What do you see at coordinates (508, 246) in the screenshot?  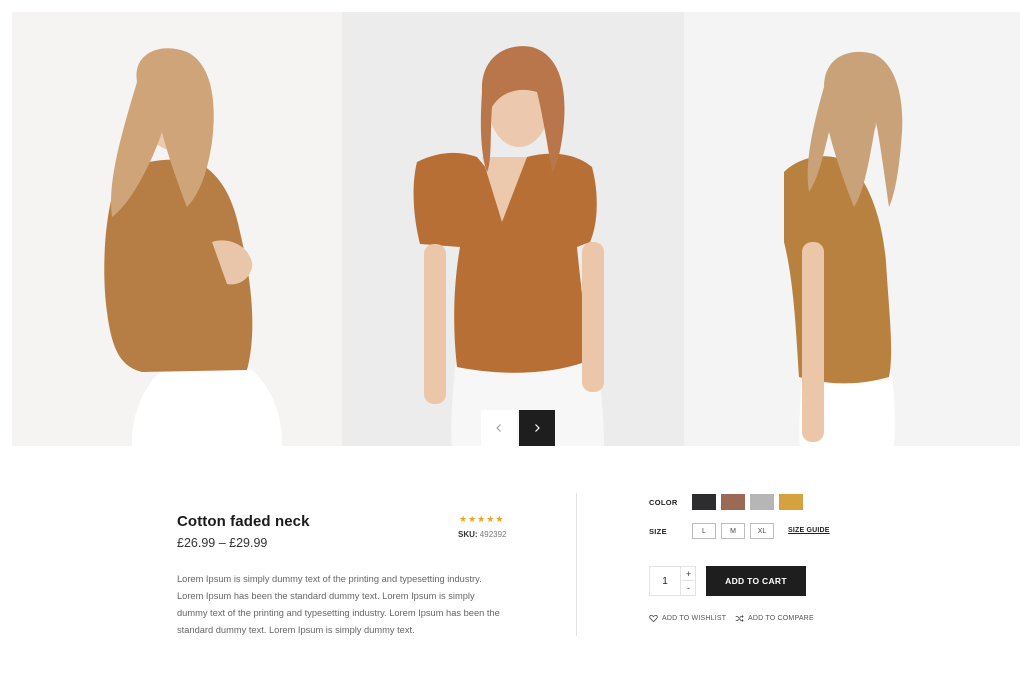 I see `model-photo-front` at bounding box center [508, 246].